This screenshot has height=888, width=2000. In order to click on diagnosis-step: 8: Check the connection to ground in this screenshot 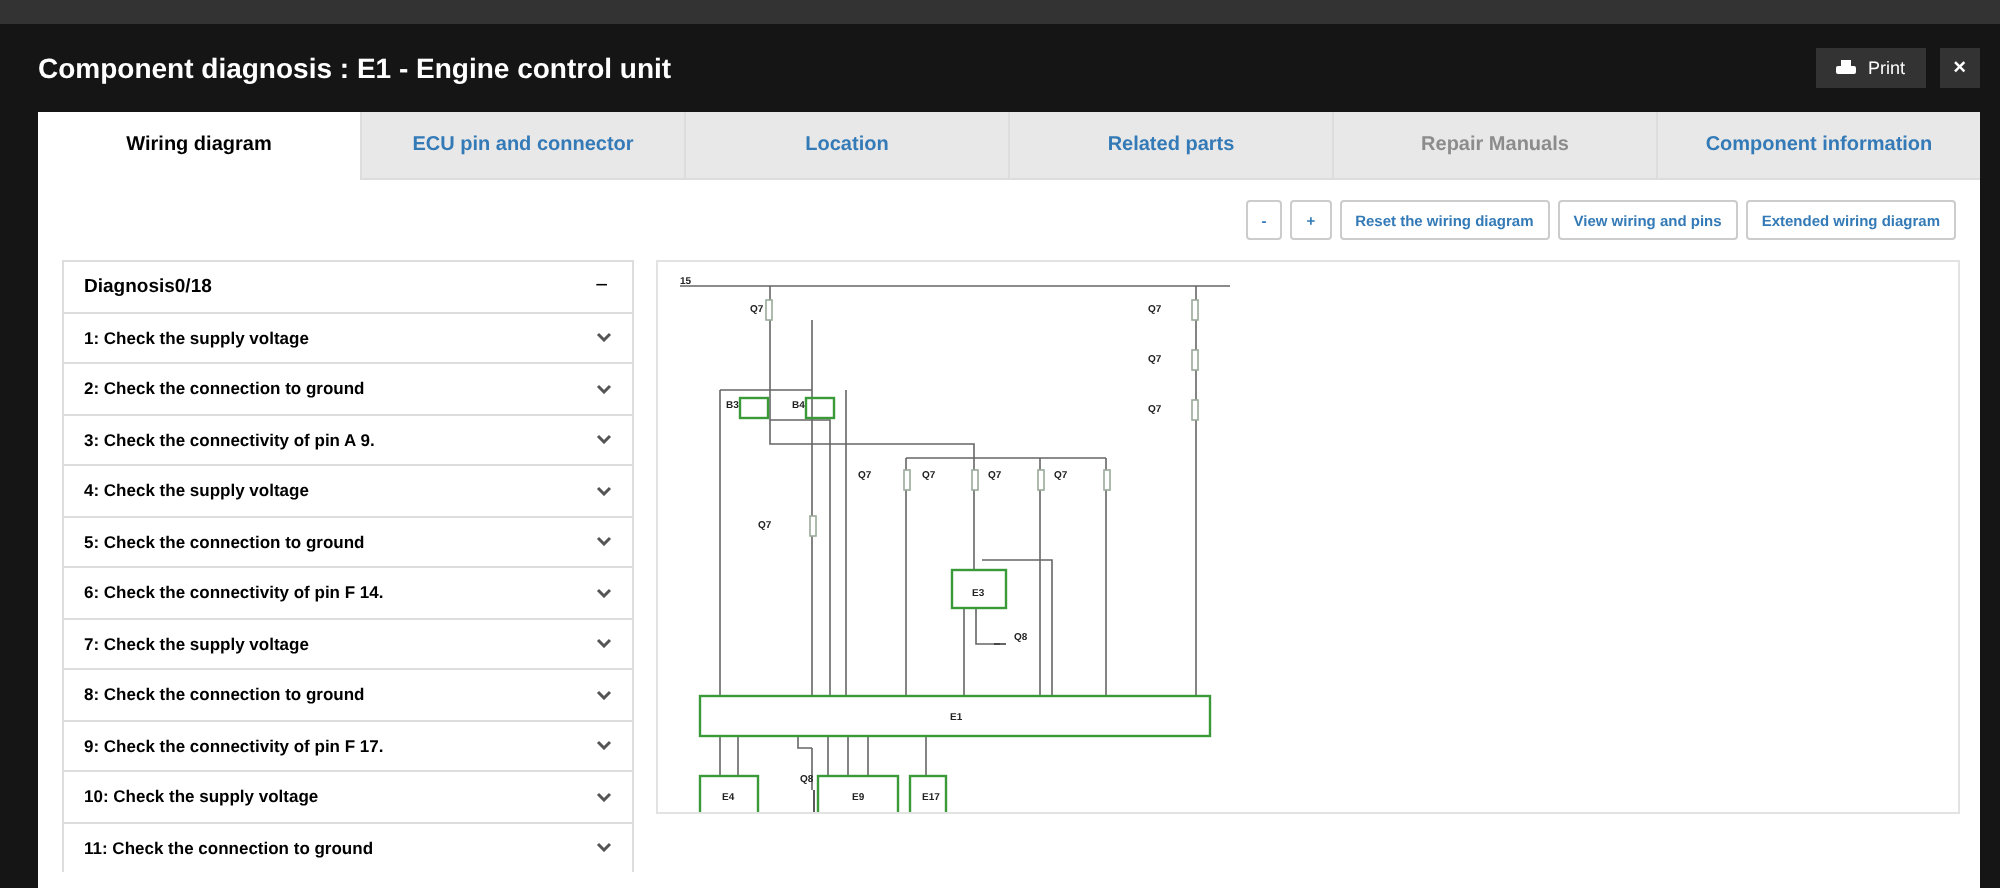, I will do `click(224, 694)`.